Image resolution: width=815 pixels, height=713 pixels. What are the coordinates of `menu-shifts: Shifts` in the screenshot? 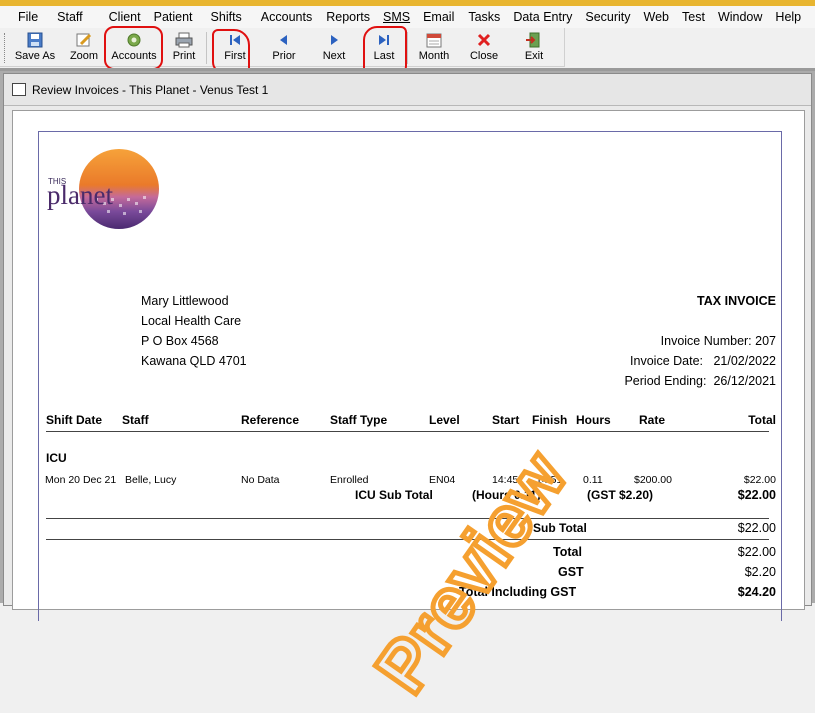 It's located at (226, 17).